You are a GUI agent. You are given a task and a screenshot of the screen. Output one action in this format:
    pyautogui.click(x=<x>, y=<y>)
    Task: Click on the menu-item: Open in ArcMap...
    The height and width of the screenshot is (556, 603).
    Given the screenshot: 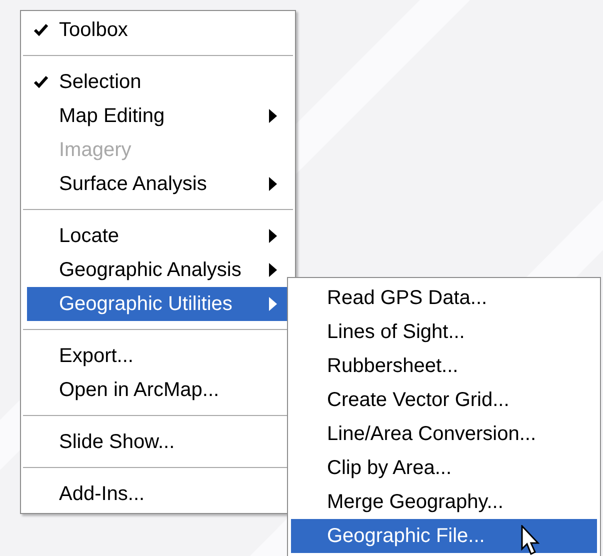 What is the action you would take?
    pyautogui.click(x=158, y=390)
    